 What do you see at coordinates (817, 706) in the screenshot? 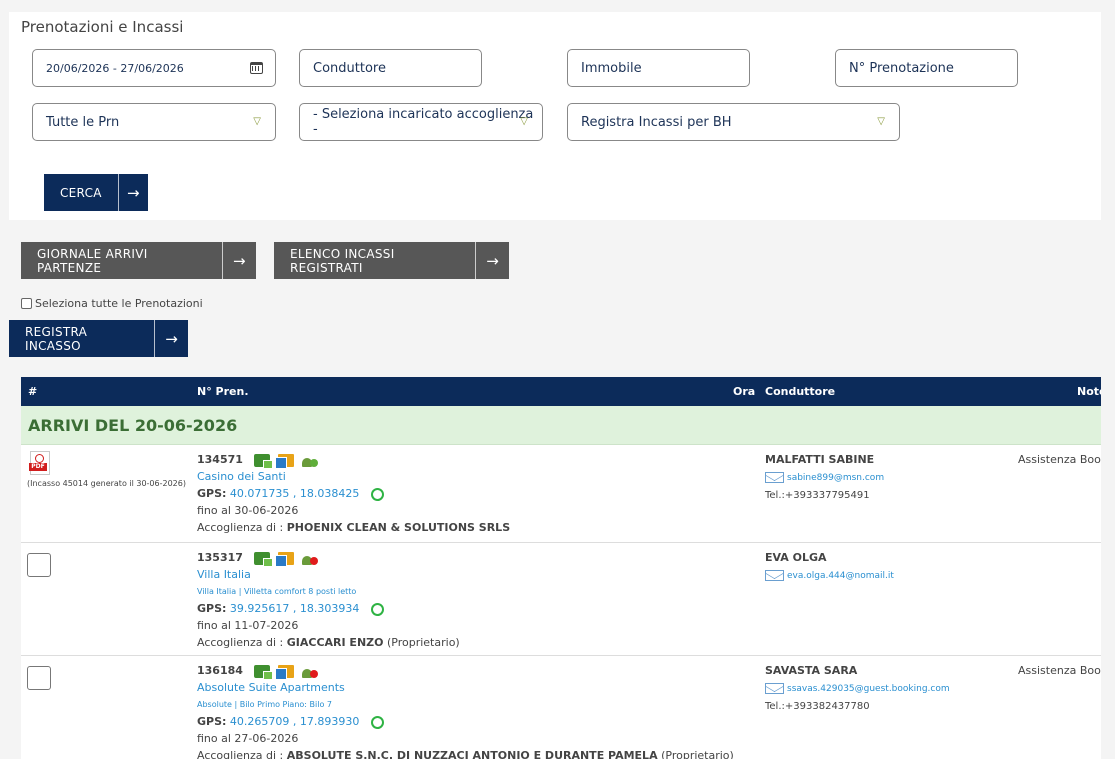
I see `guest-tel: Tel.:+393382437780` at bounding box center [817, 706].